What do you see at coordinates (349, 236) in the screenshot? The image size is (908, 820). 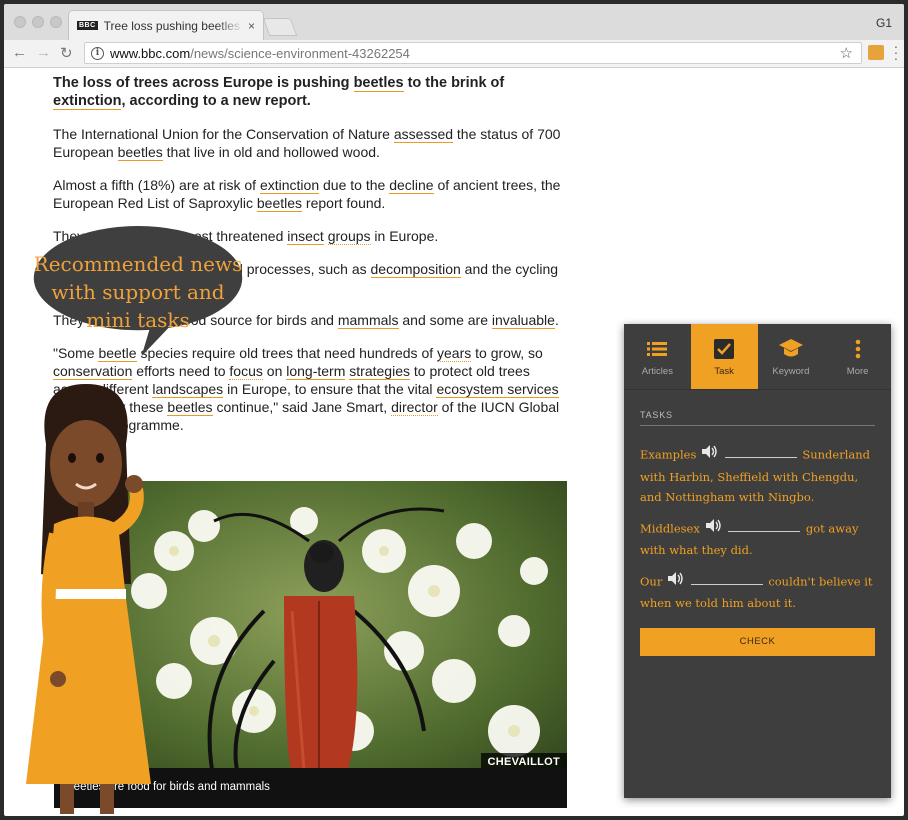 I see `keyword: groups` at bounding box center [349, 236].